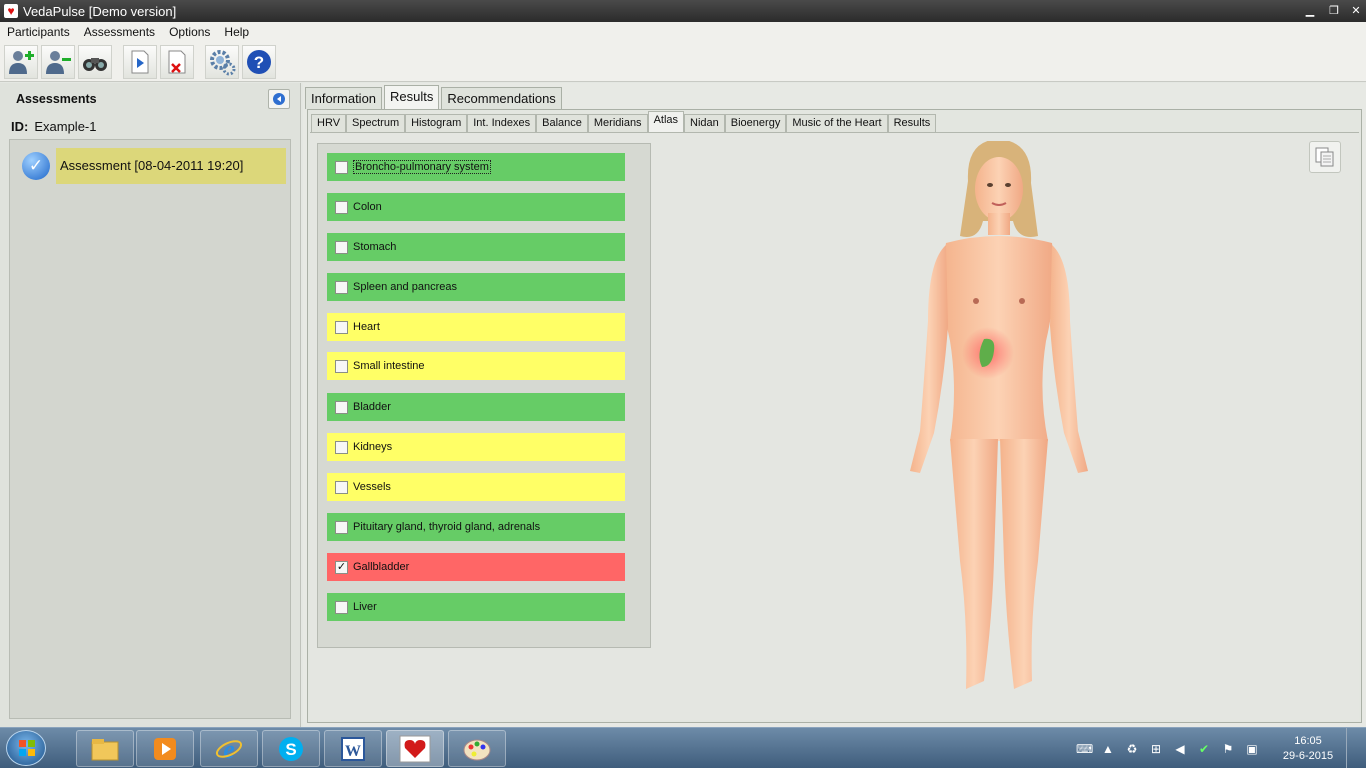  What do you see at coordinates (236, 32) in the screenshot?
I see `menu-help: Help` at bounding box center [236, 32].